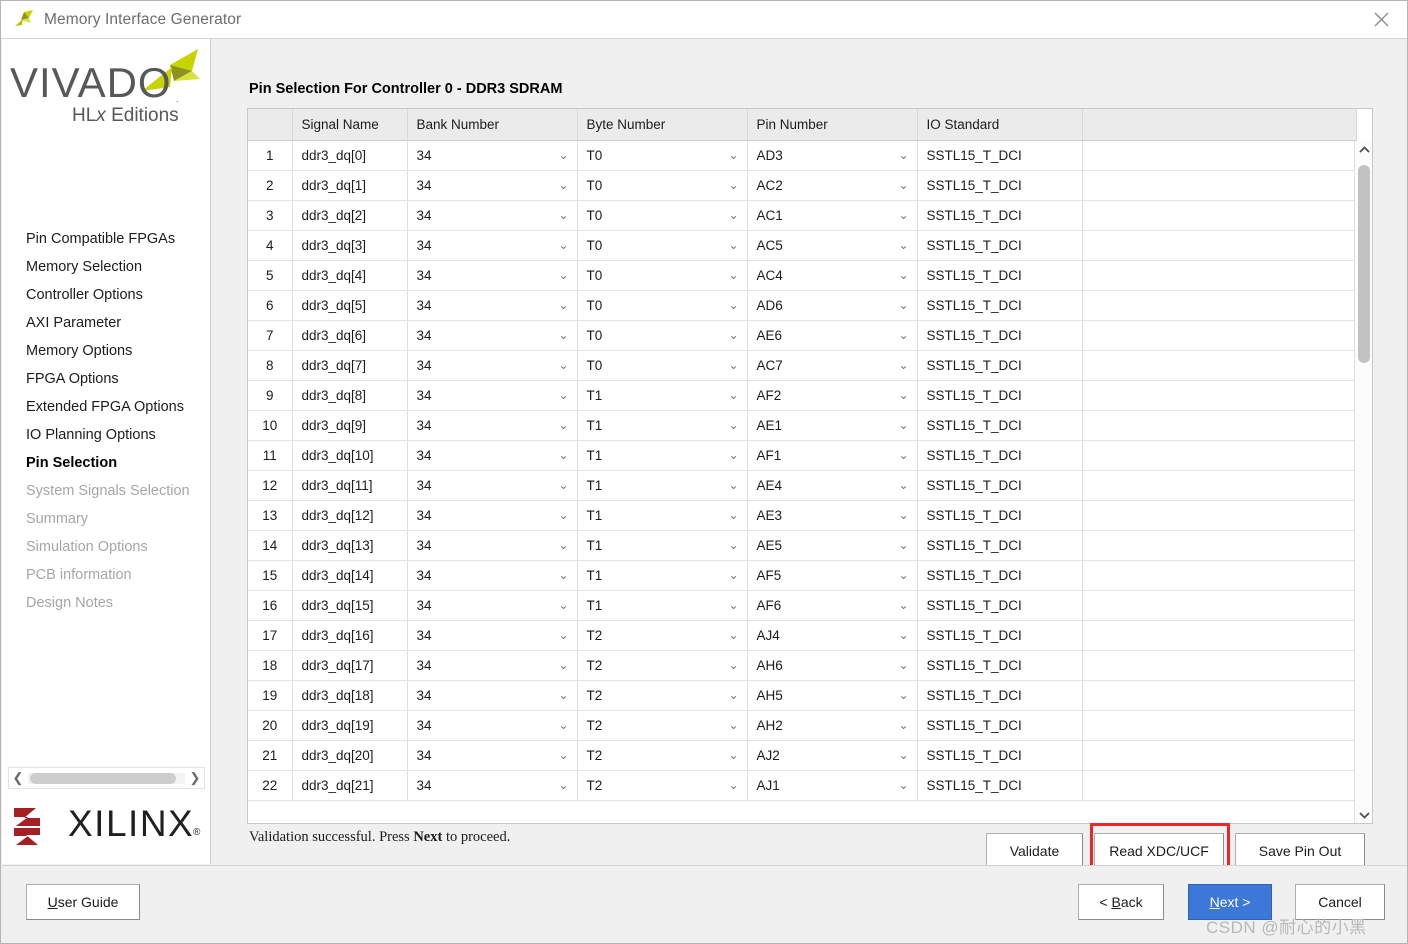 This screenshot has width=1408, height=944. I want to click on pin-number-select: AF2 ⌄, so click(832, 395).